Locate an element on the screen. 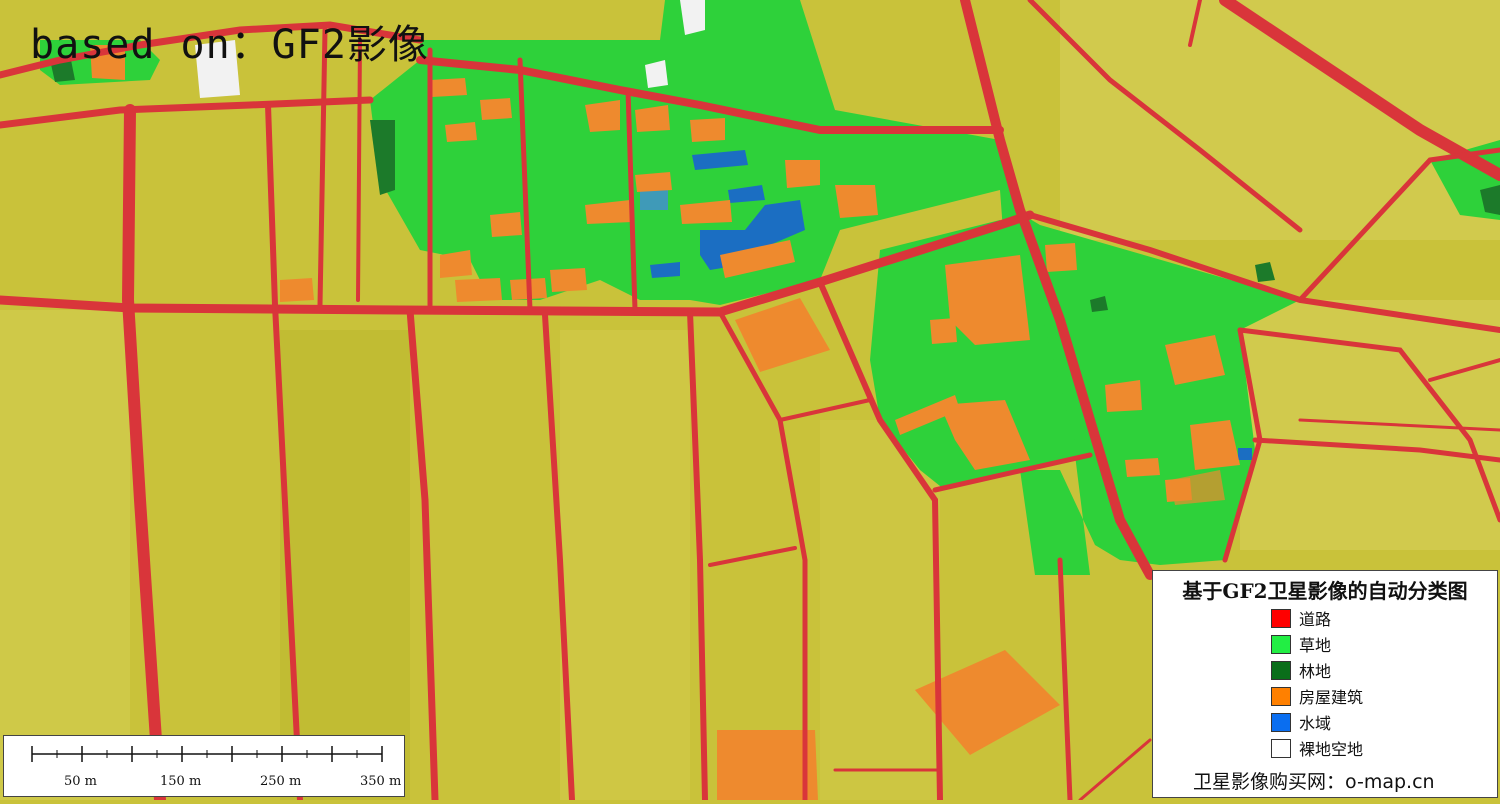  watermark-text: based on：GF2影像 is located at coordinates (229, 45).